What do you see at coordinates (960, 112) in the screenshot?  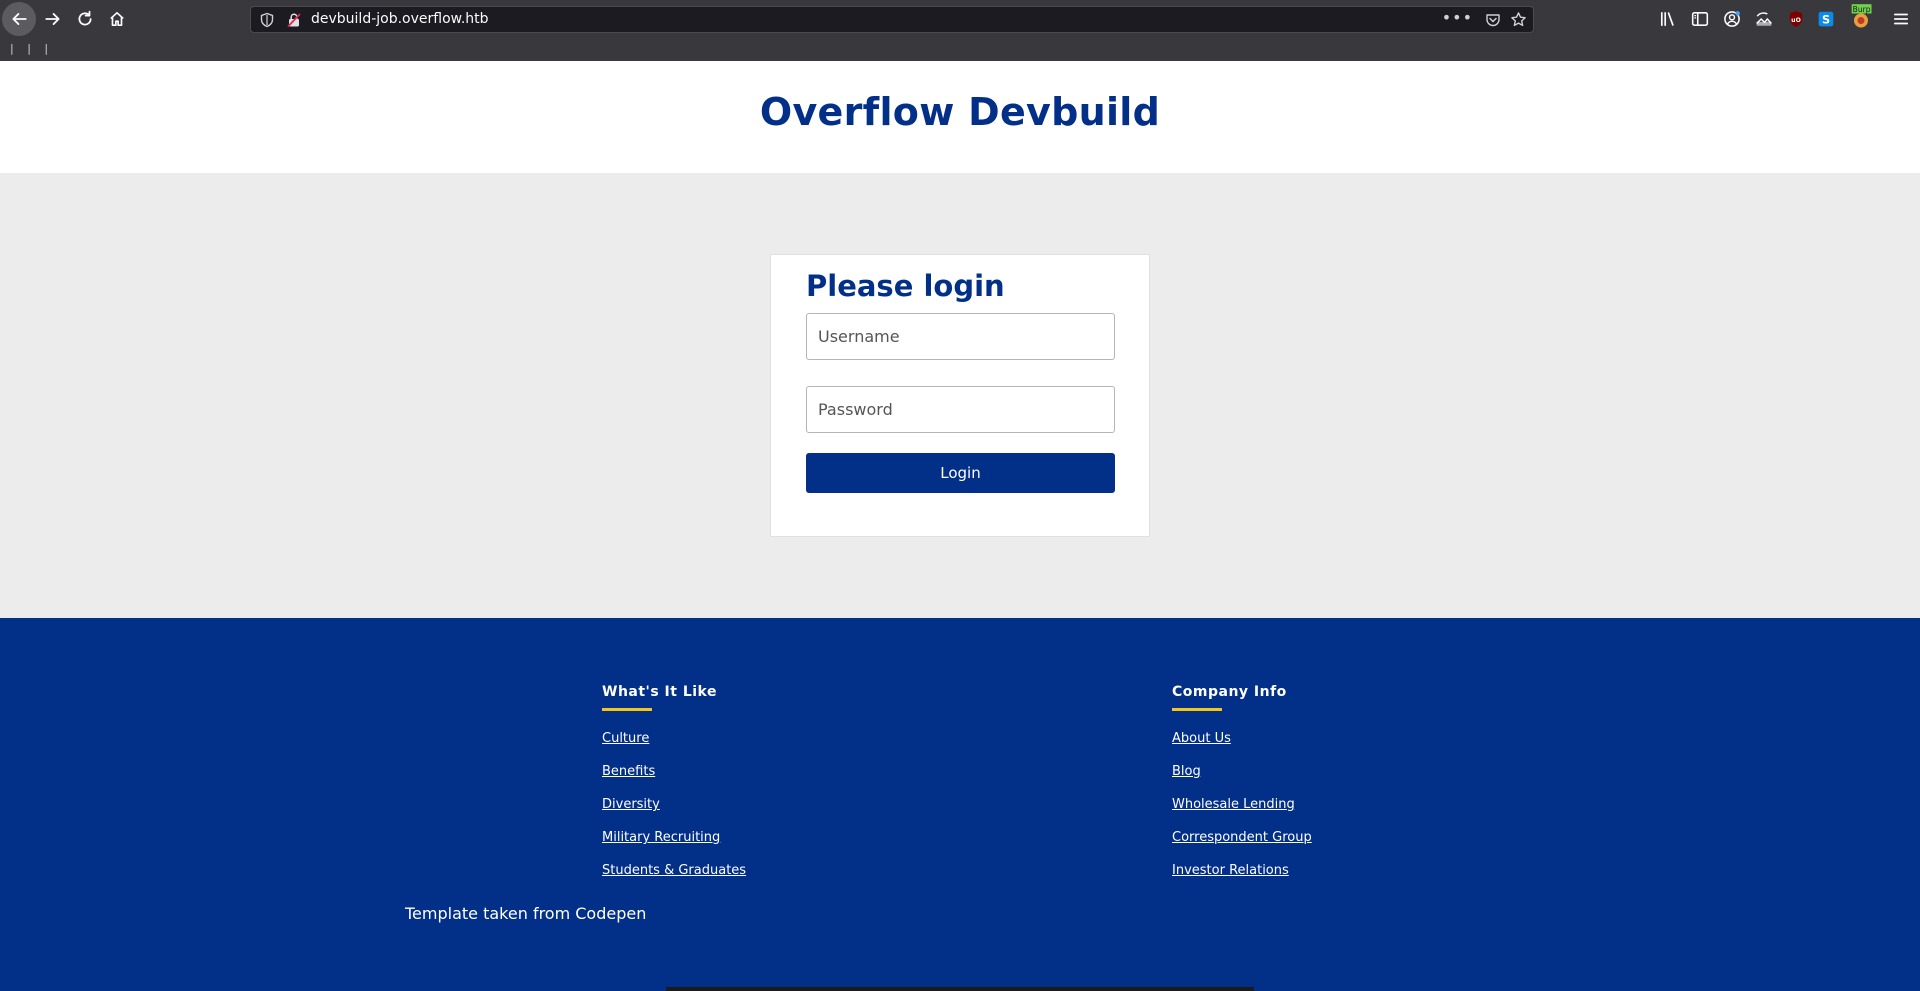 I see `site-title: Overflow Devbuild` at bounding box center [960, 112].